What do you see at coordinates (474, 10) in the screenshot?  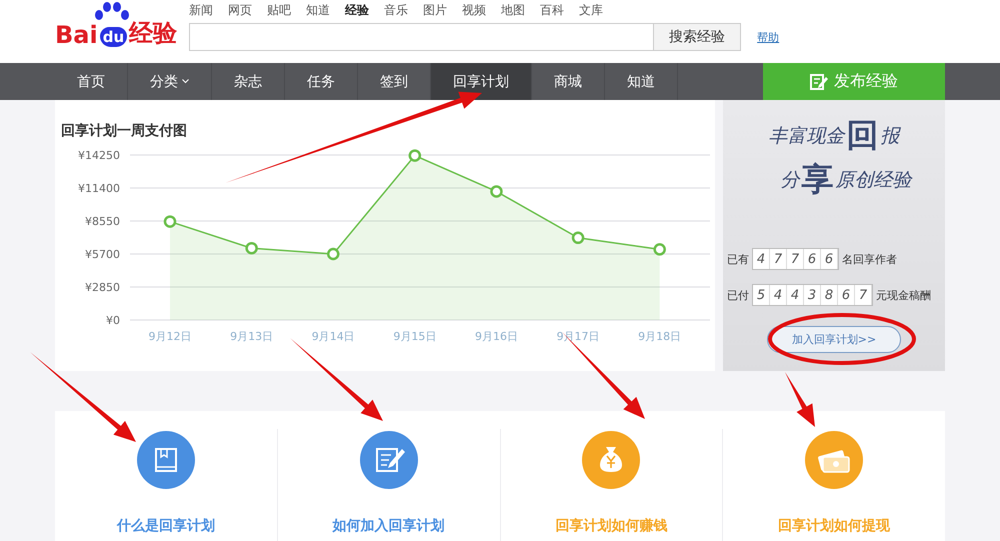 I see `top-link: 视频` at bounding box center [474, 10].